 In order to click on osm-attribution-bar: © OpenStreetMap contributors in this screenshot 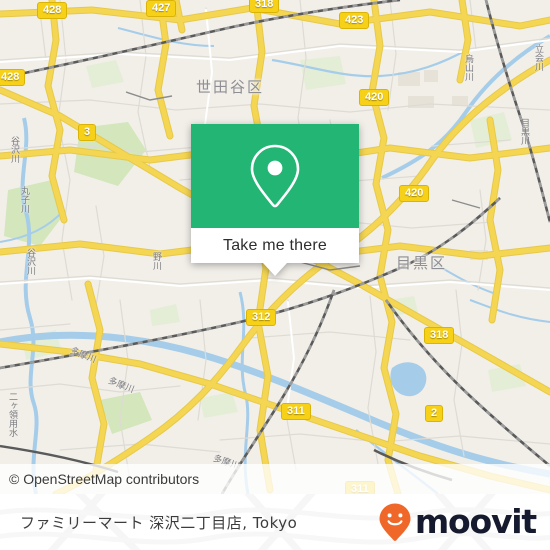, I will do `click(275, 479)`.